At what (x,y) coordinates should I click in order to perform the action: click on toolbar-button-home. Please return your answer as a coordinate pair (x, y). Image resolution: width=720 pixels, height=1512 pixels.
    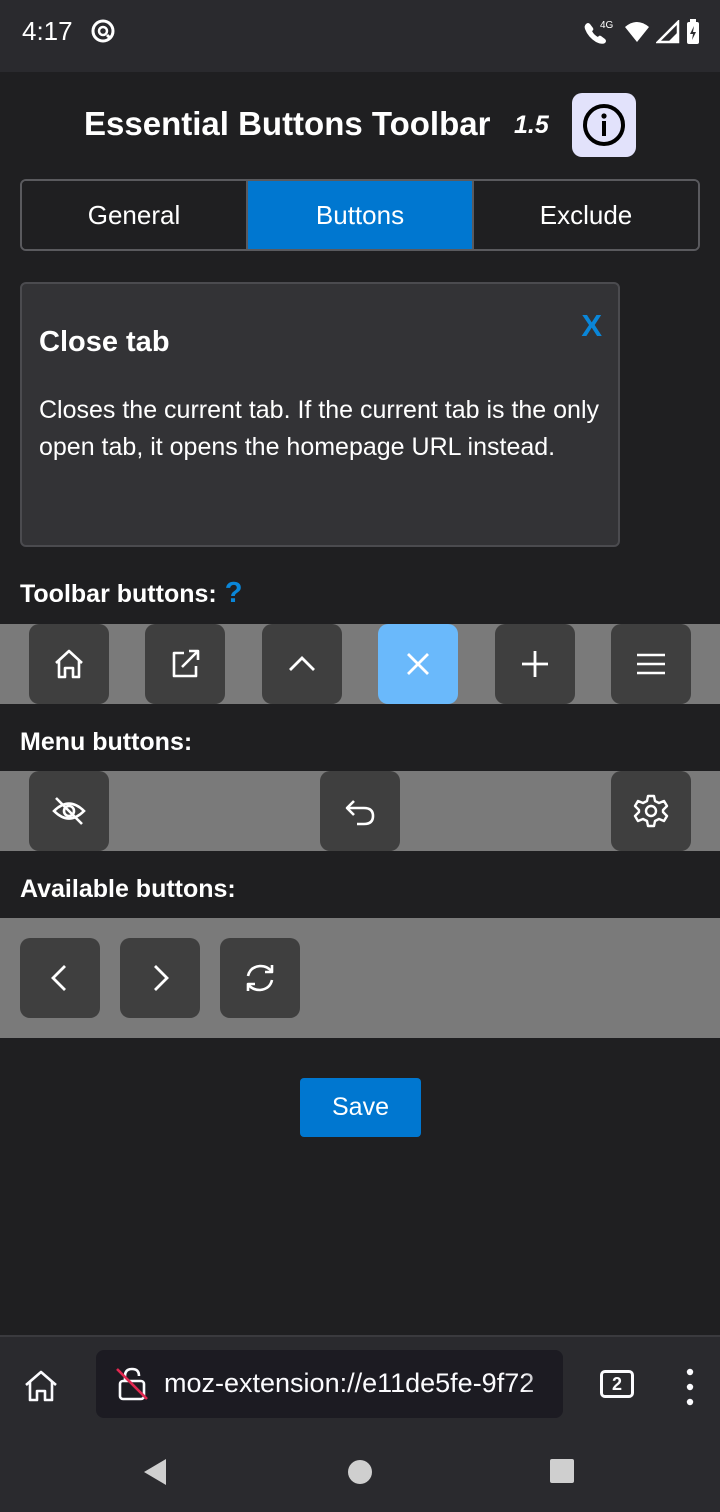
    Looking at the image, I should click on (69, 664).